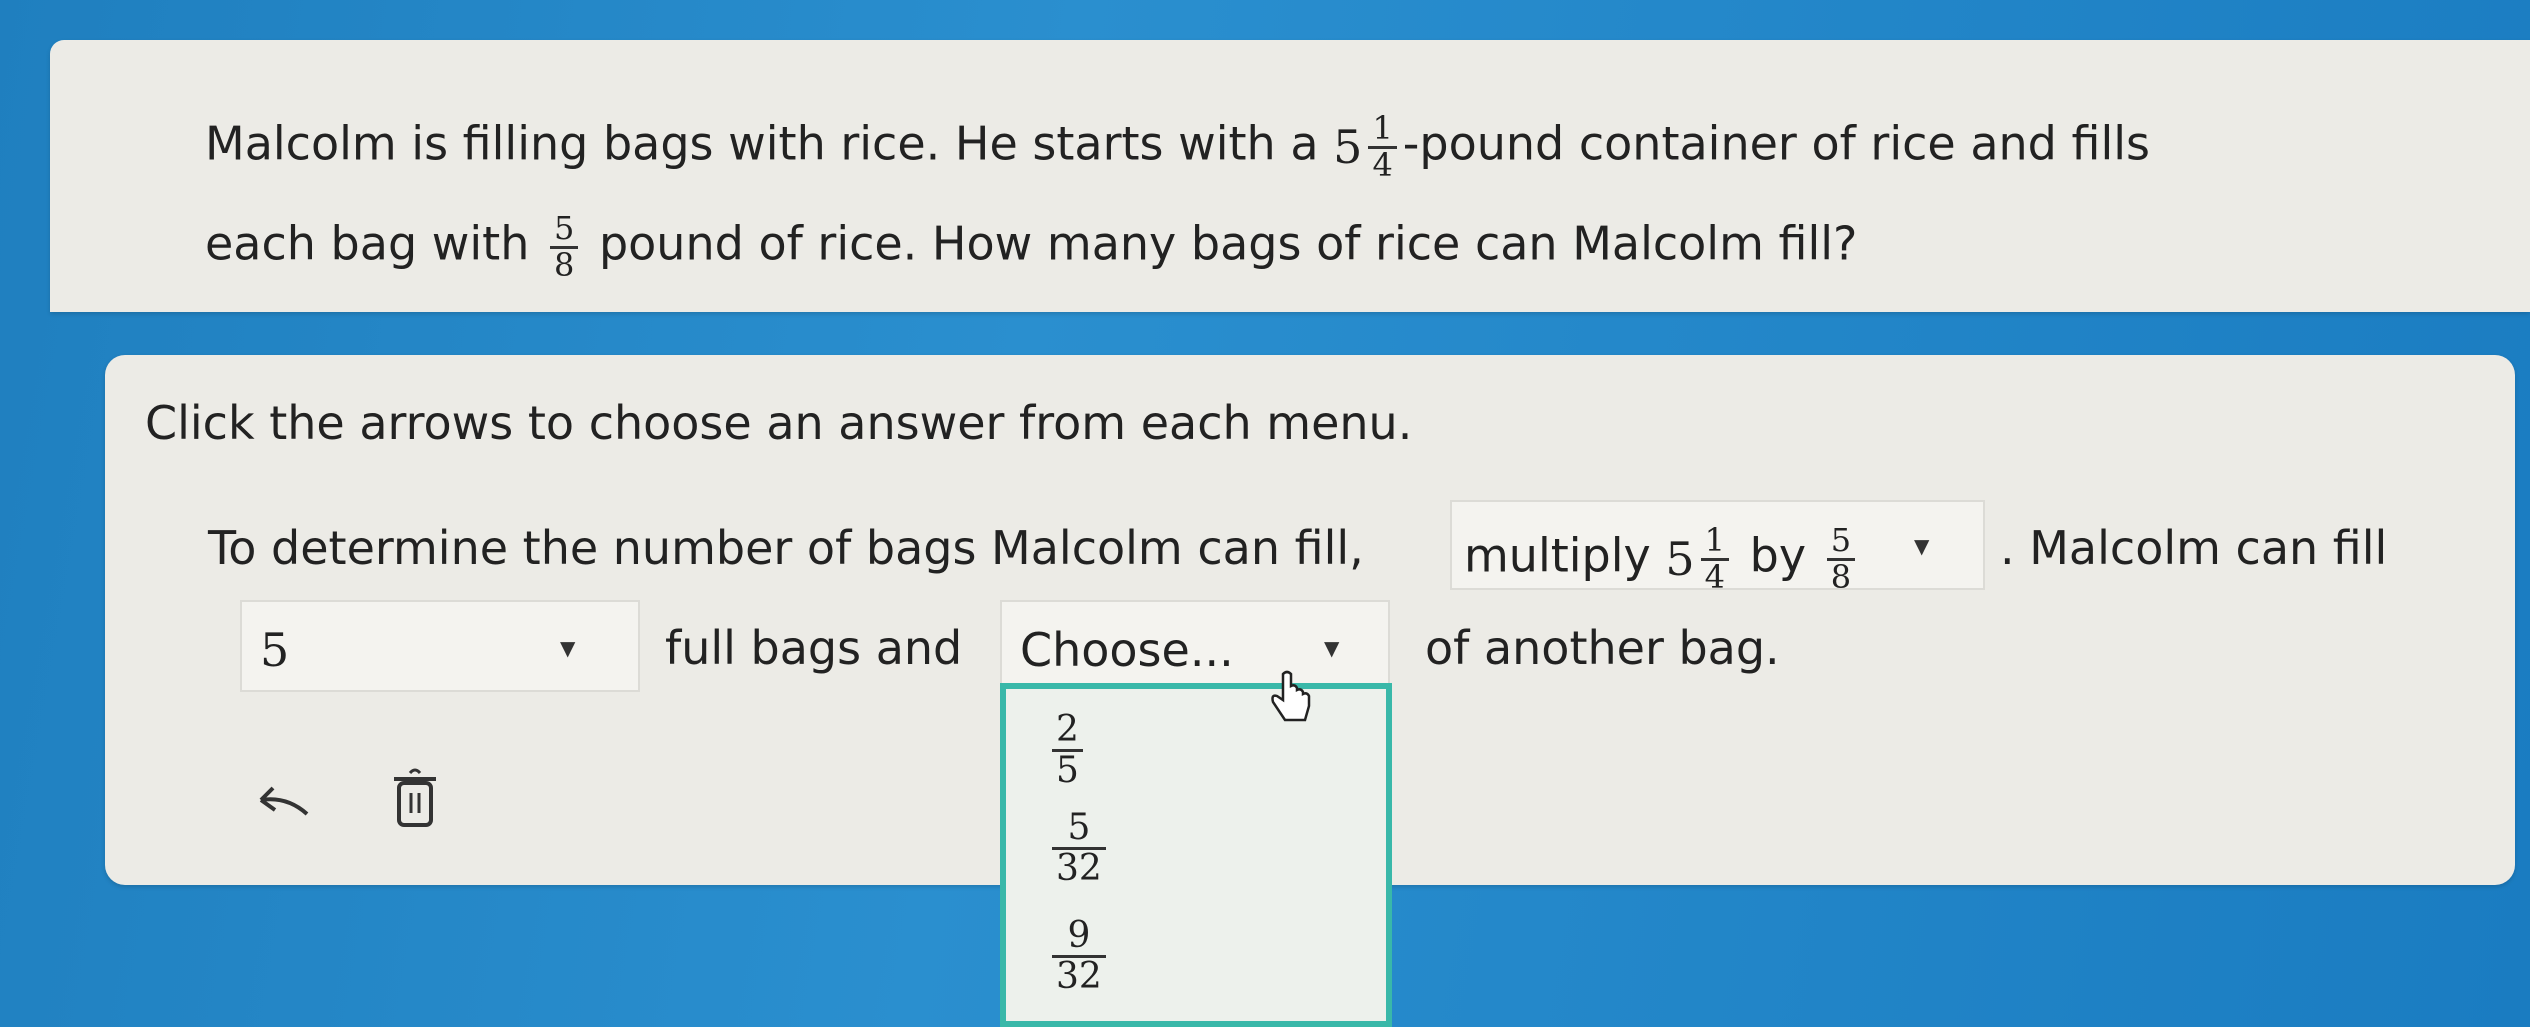 The image size is (2530, 1027). What do you see at coordinates (440, 646) in the screenshot?
I see `whole-bags-select: 5 ▼` at bounding box center [440, 646].